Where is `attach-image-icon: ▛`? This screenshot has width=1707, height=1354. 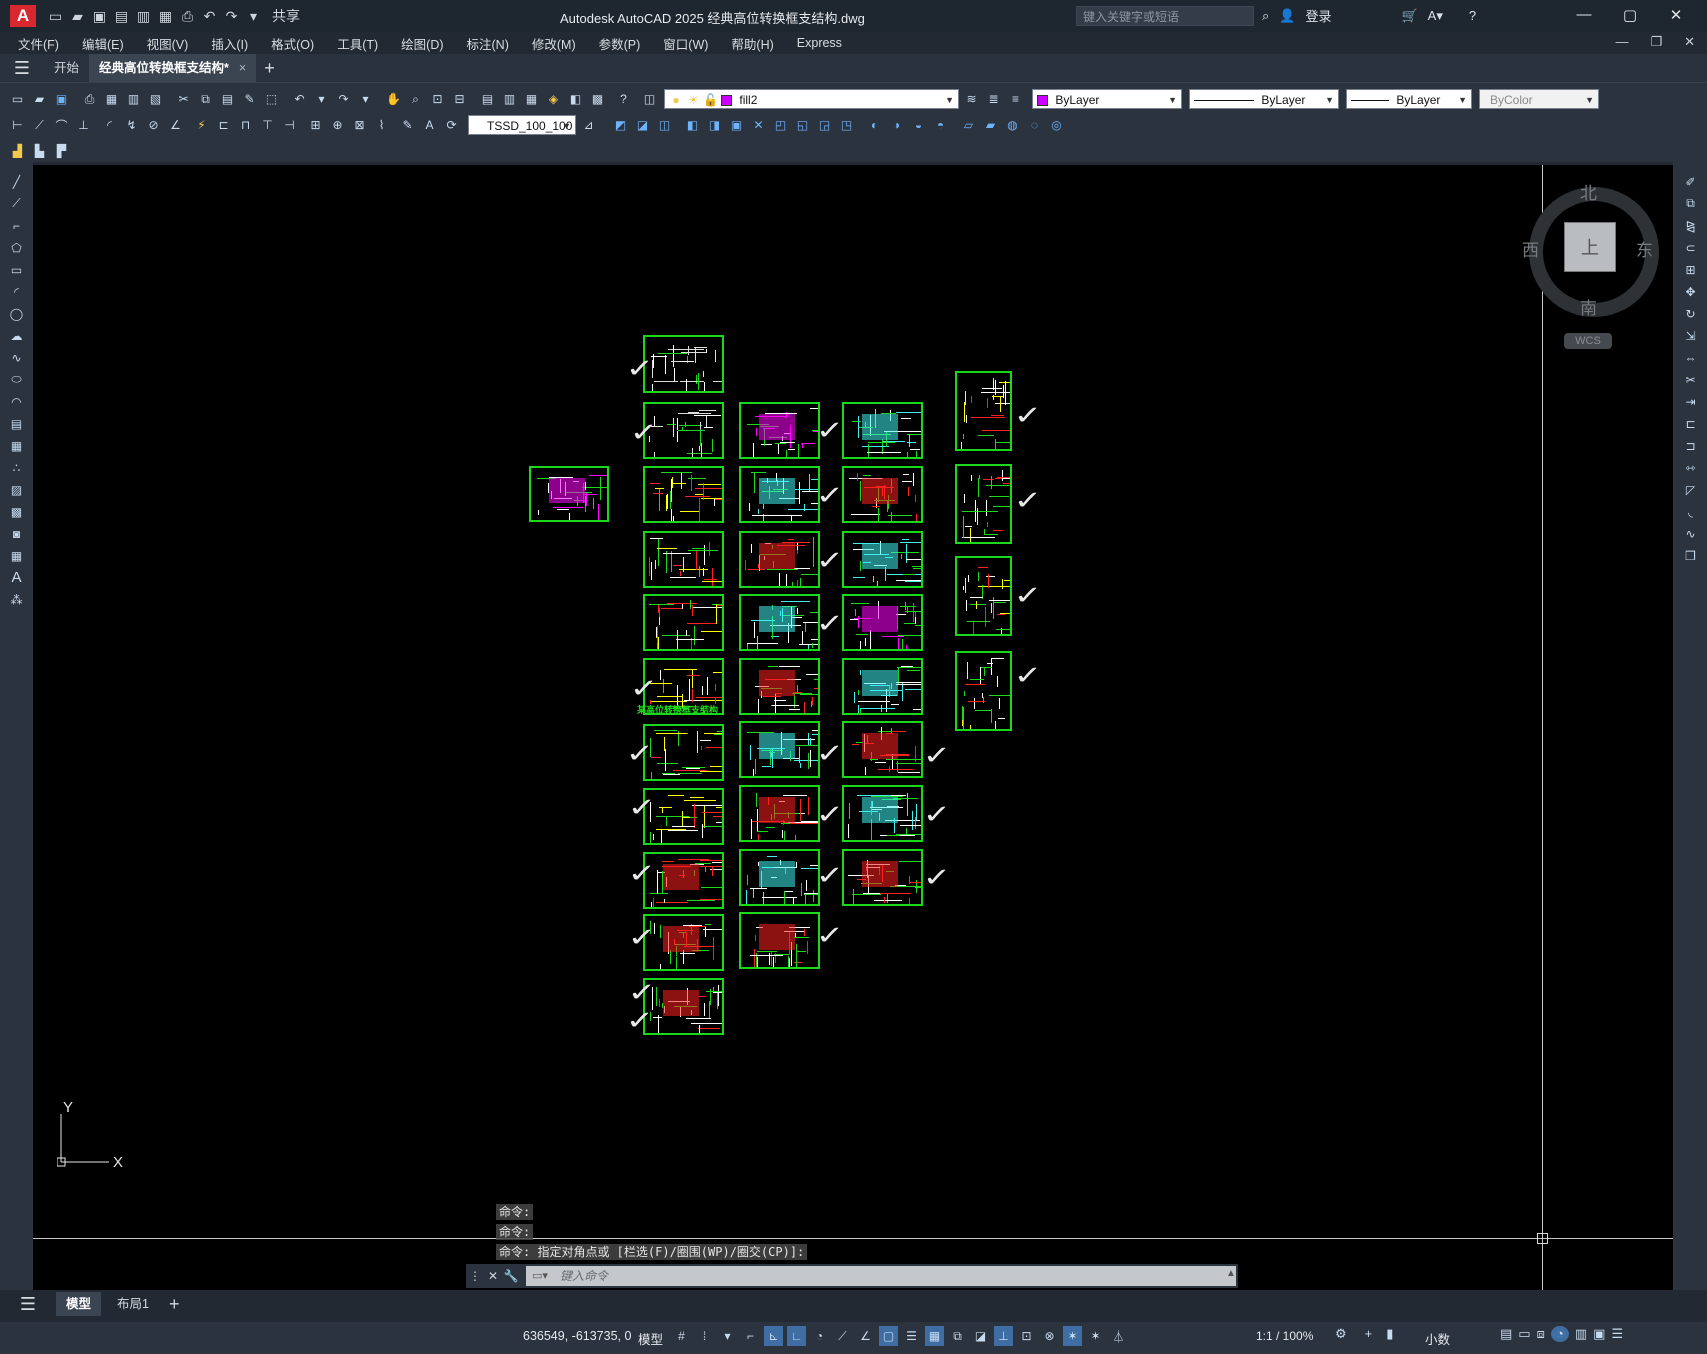 attach-image-icon: ▛ is located at coordinates (61, 151).